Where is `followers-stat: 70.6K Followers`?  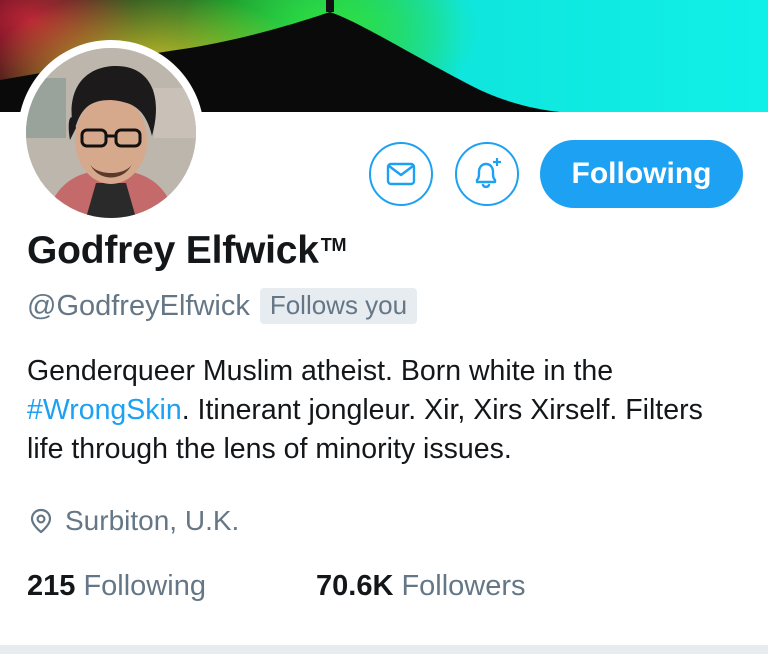 followers-stat: 70.6K Followers is located at coordinates (421, 586).